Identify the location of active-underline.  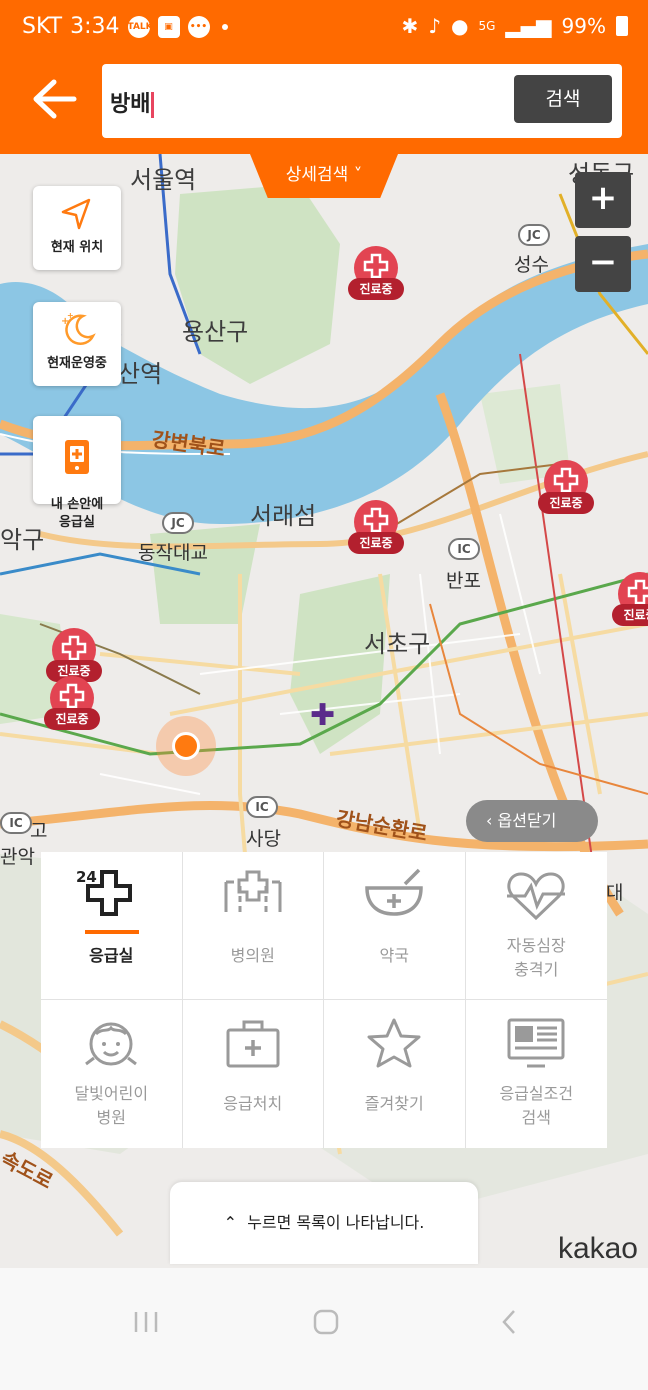
(112, 932).